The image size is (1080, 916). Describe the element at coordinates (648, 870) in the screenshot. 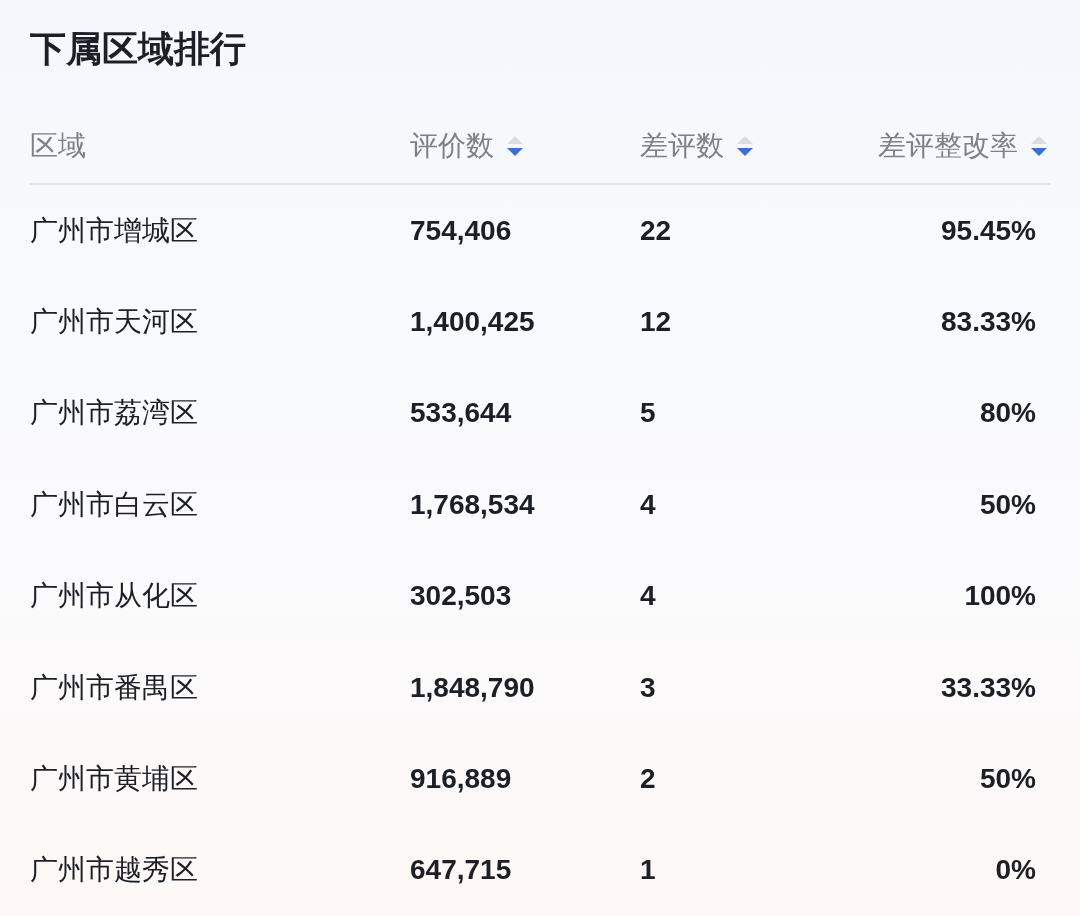

I see `table-cell: 1` at that location.